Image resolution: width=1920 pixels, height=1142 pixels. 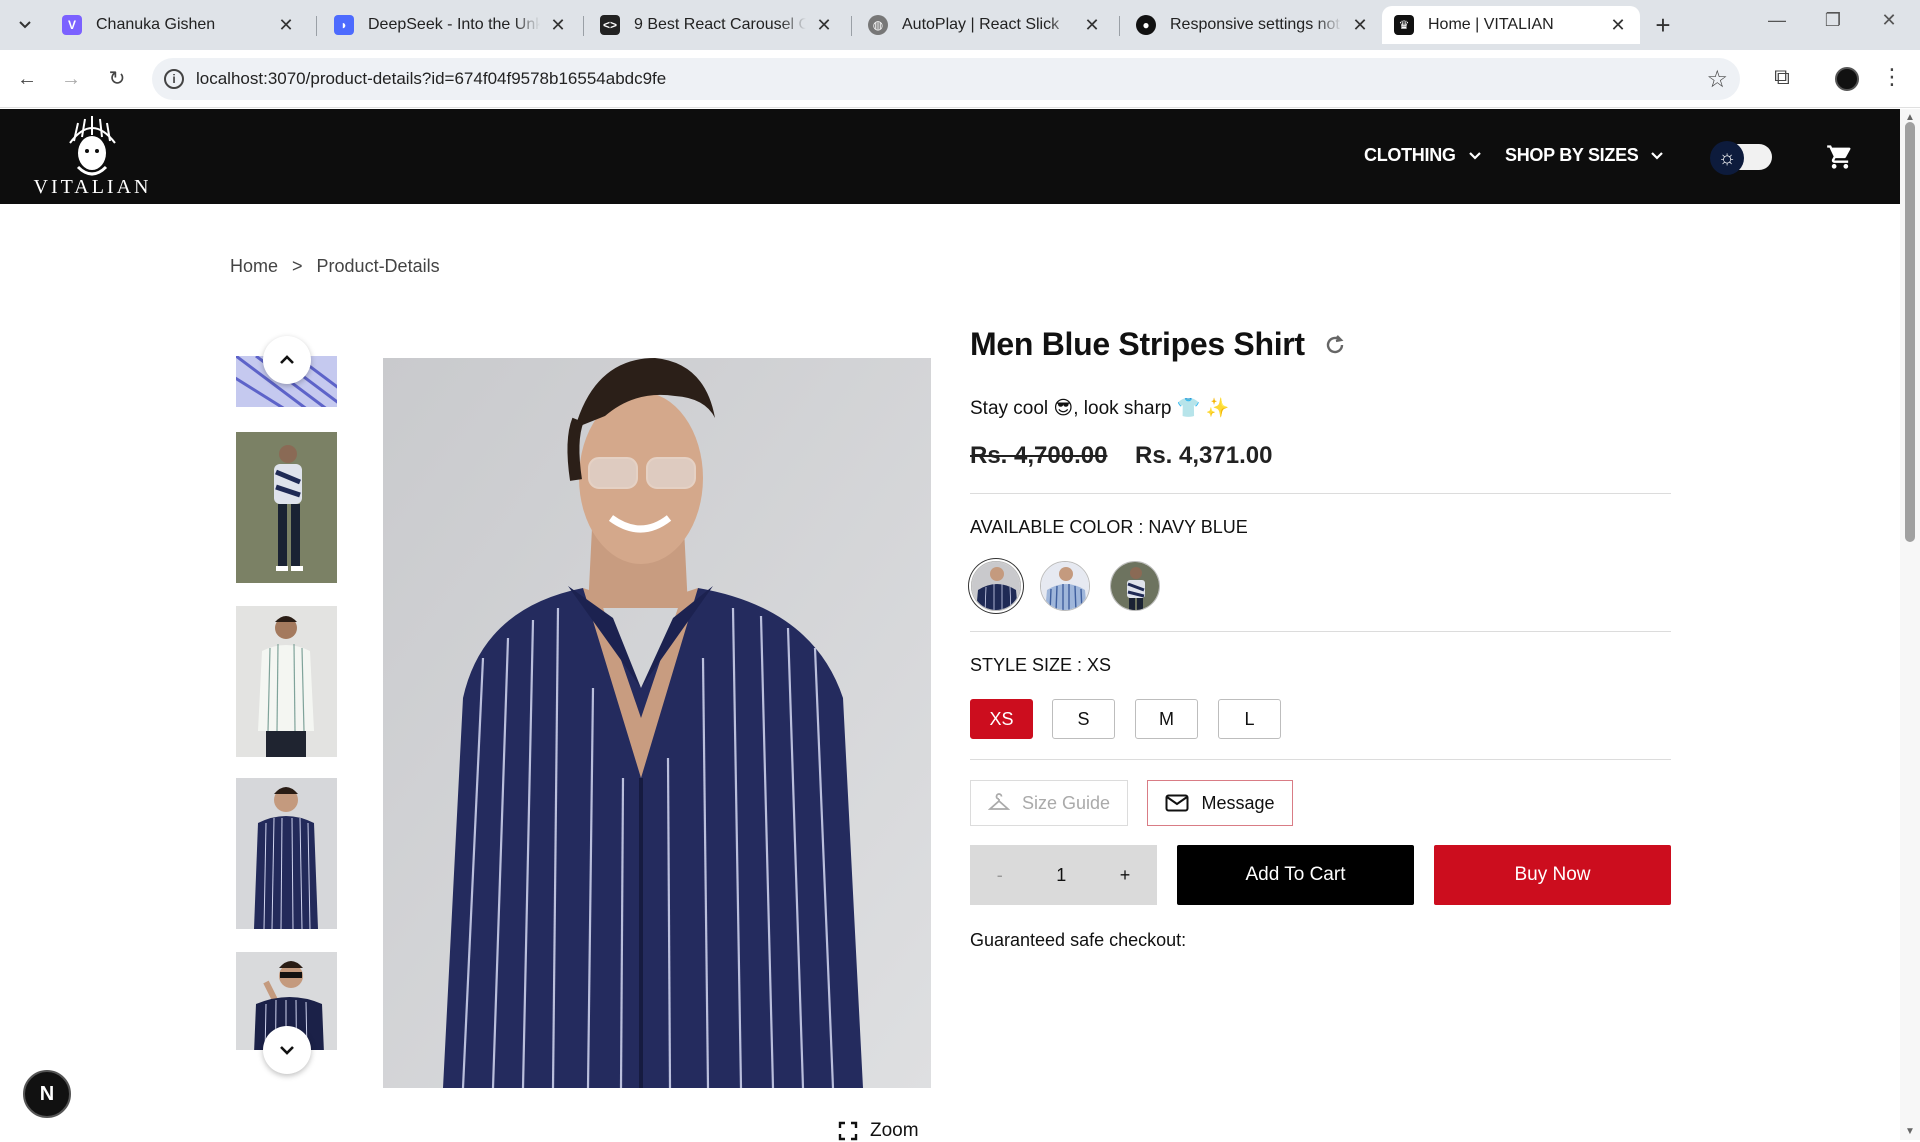 What do you see at coordinates (1782, 77) in the screenshot?
I see `extensions-icon: ⧉` at bounding box center [1782, 77].